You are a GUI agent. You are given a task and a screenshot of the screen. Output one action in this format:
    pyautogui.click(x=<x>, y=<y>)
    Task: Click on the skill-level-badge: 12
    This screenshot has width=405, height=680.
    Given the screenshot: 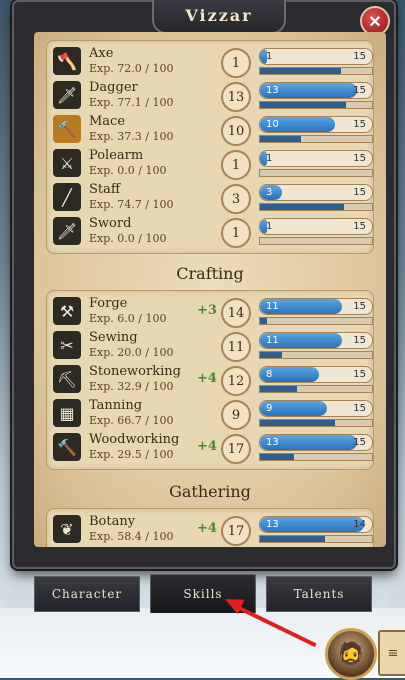 What is the action you would take?
    pyautogui.click(x=236, y=381)
    